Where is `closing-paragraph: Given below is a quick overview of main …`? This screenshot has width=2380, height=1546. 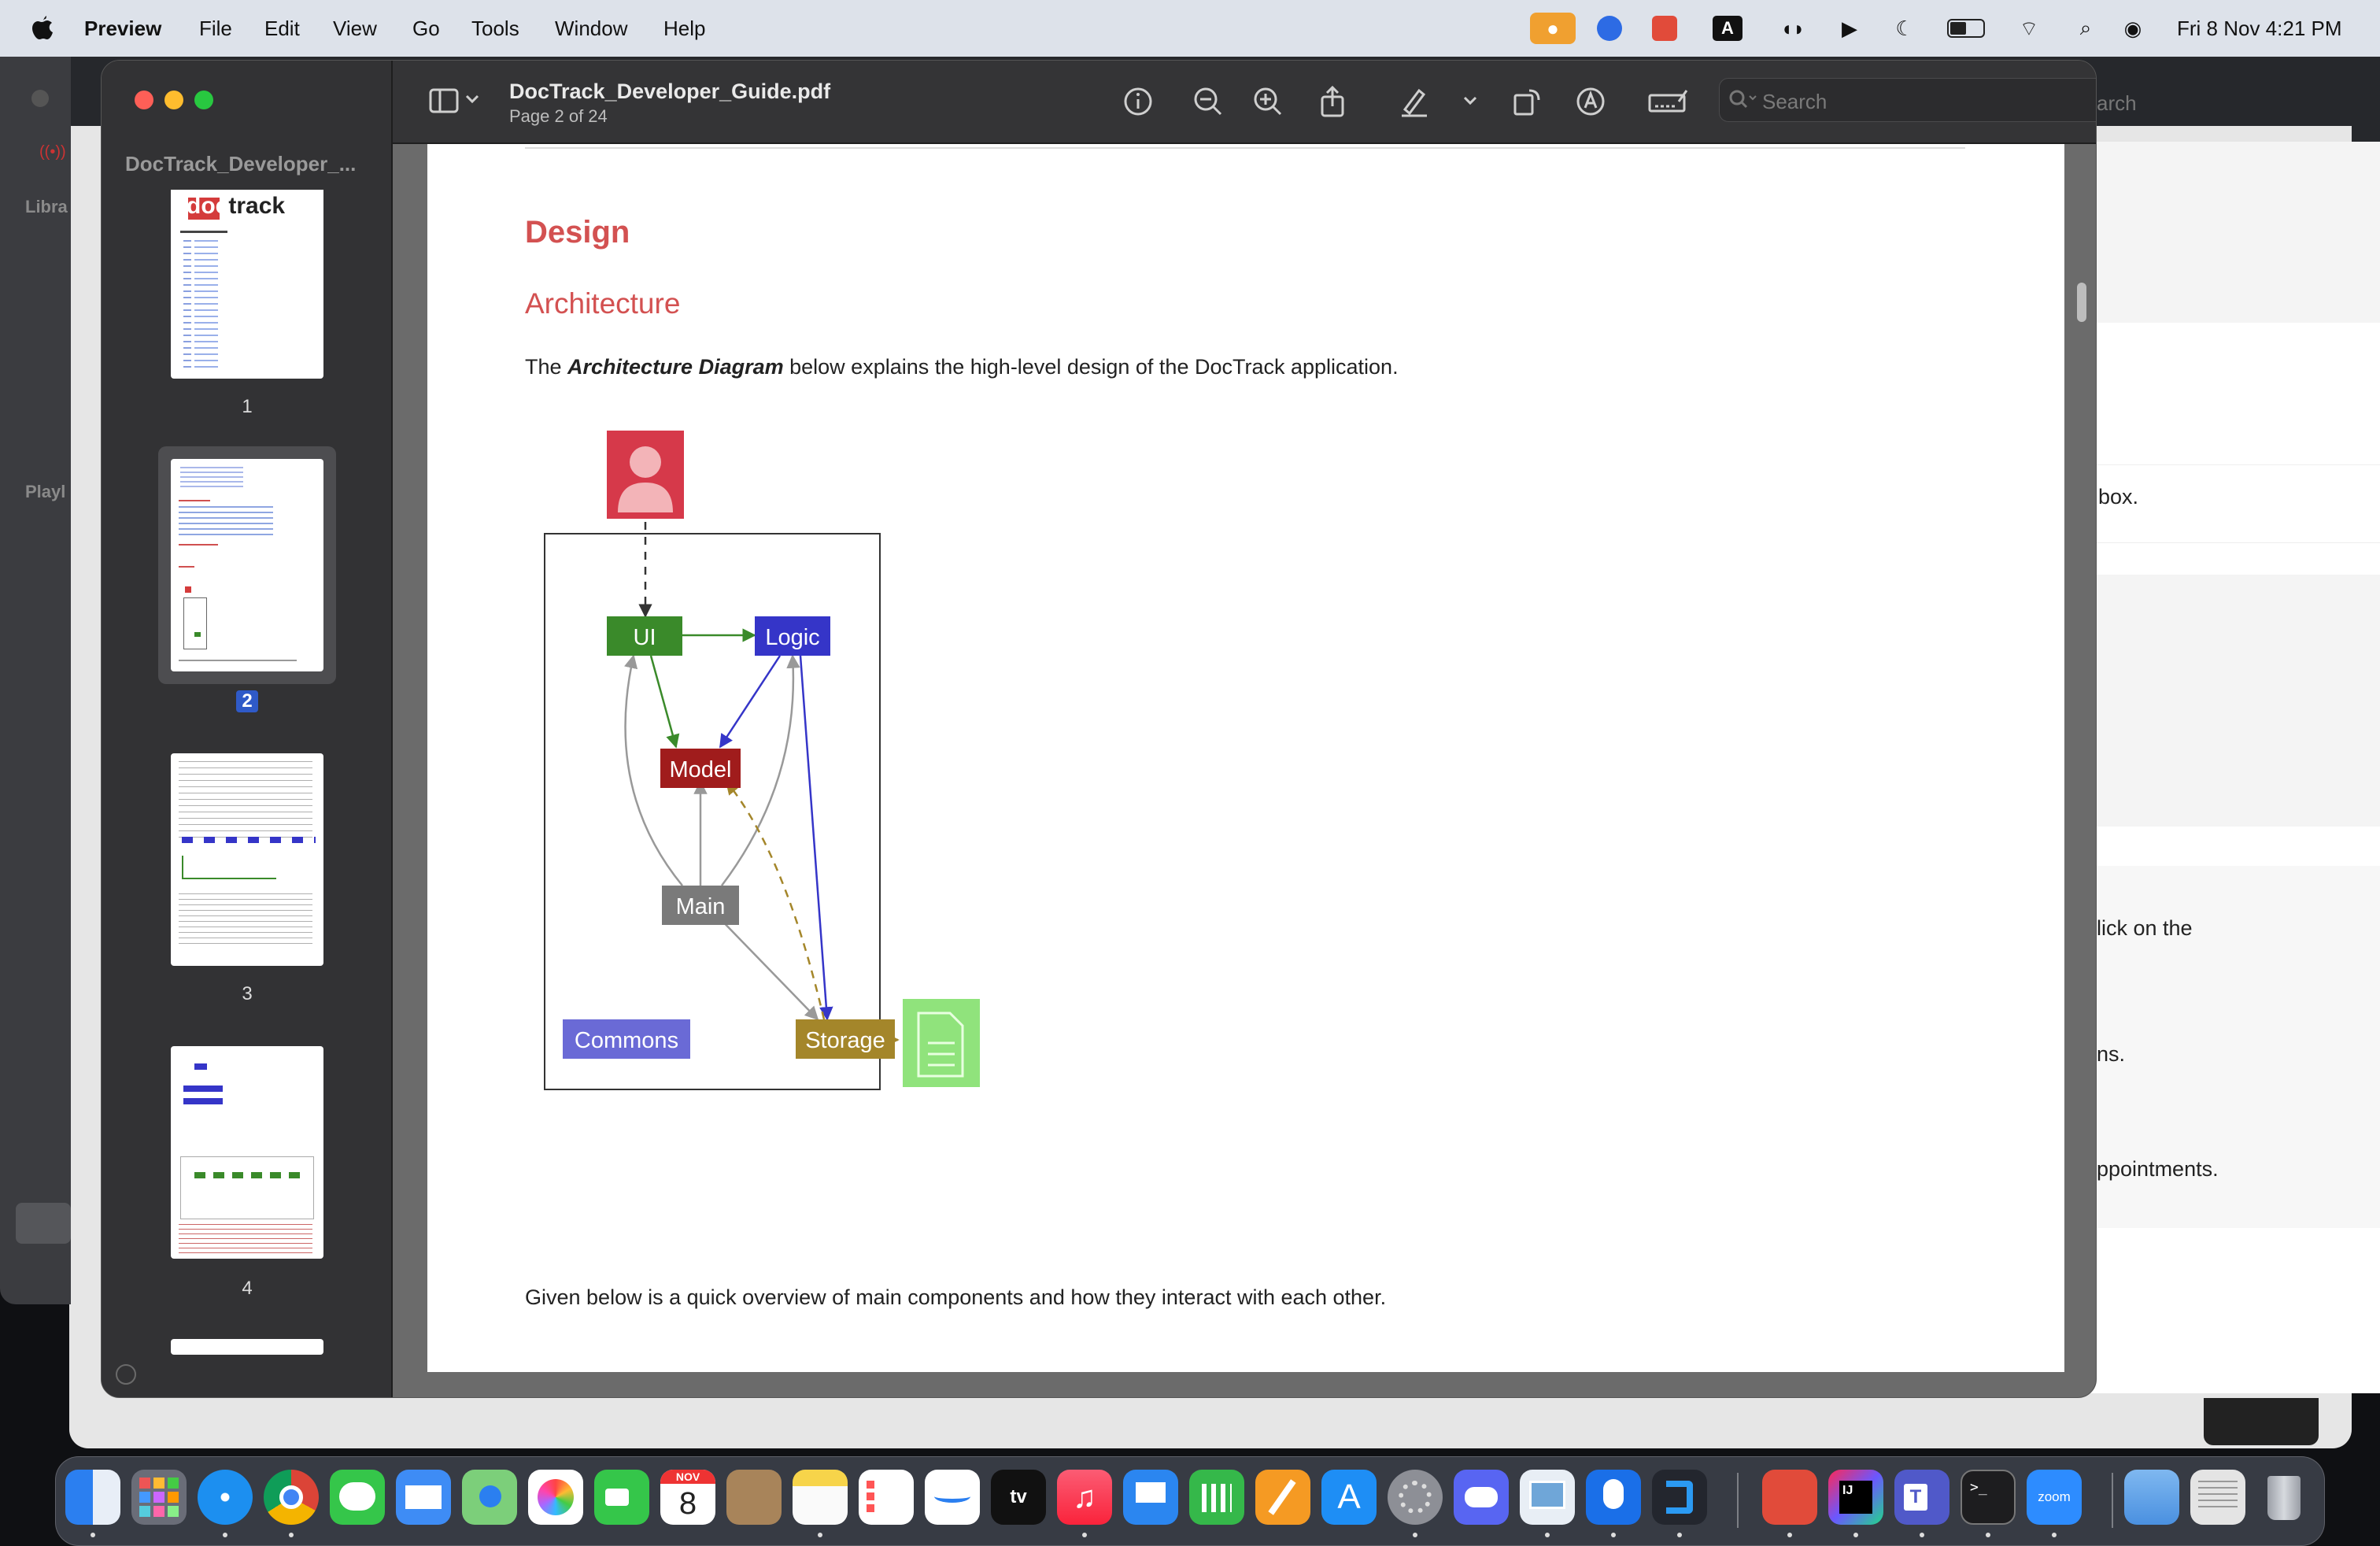 closing-paragraph: Given below is a quick overview of main … is located at coordinates (956, 1297).